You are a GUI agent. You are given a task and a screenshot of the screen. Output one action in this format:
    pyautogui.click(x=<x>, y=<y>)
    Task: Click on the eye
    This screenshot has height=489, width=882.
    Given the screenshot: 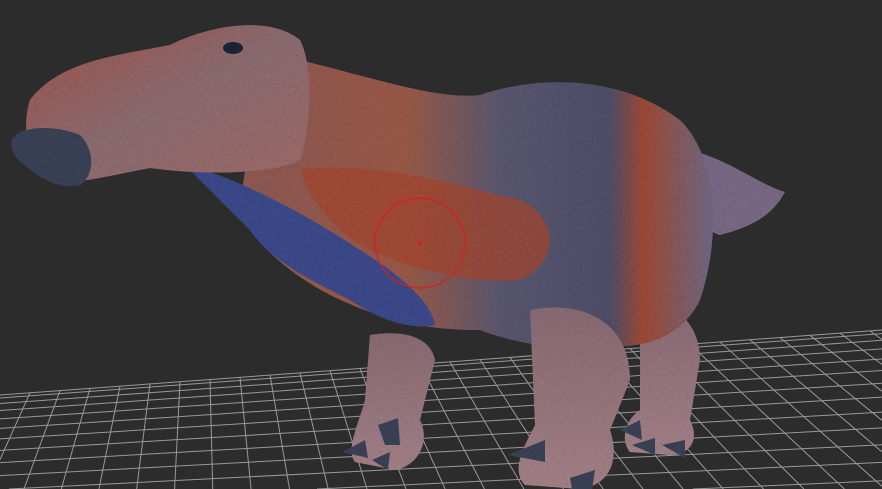 What is the action you would take?
    pyautogui.click(x=233, y=48)
    